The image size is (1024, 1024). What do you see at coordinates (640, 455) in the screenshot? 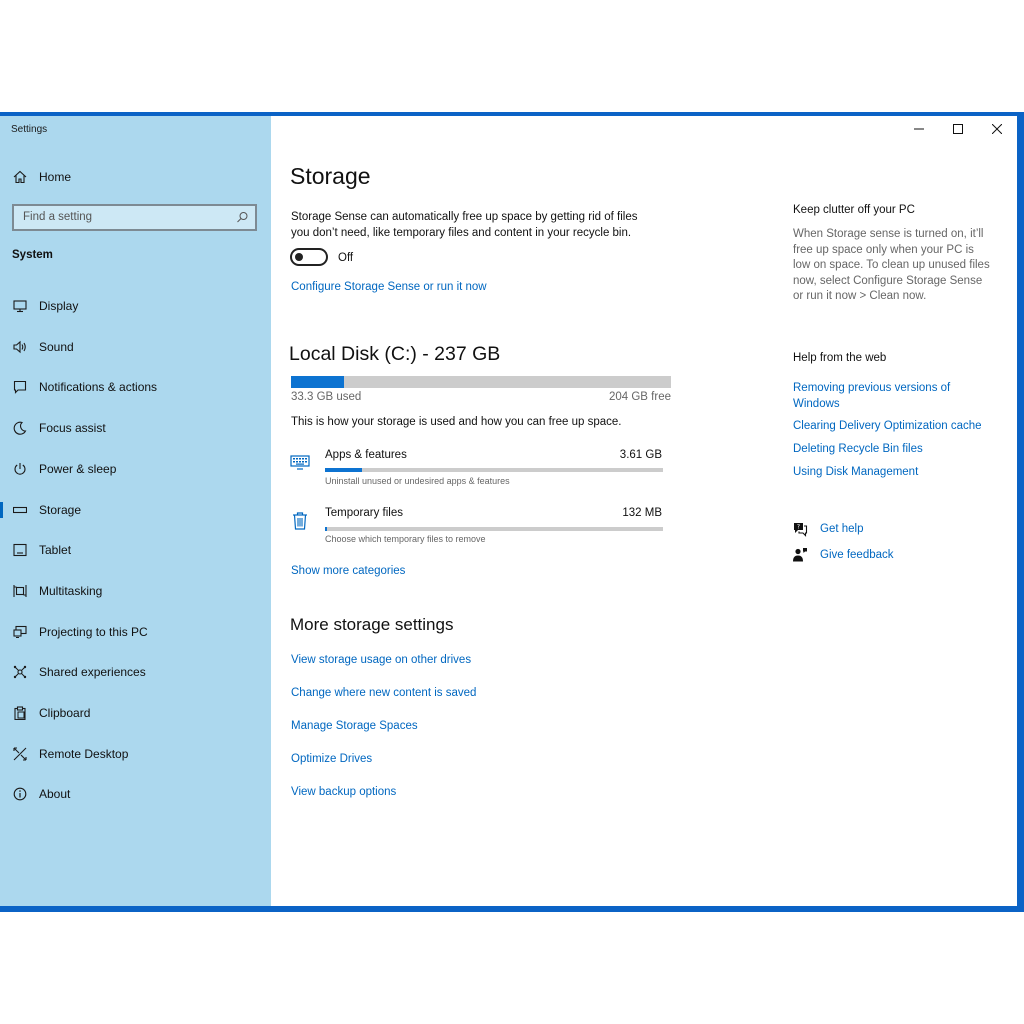
I see `category-size: 3.61 GB` at bounding box center [640, 455].